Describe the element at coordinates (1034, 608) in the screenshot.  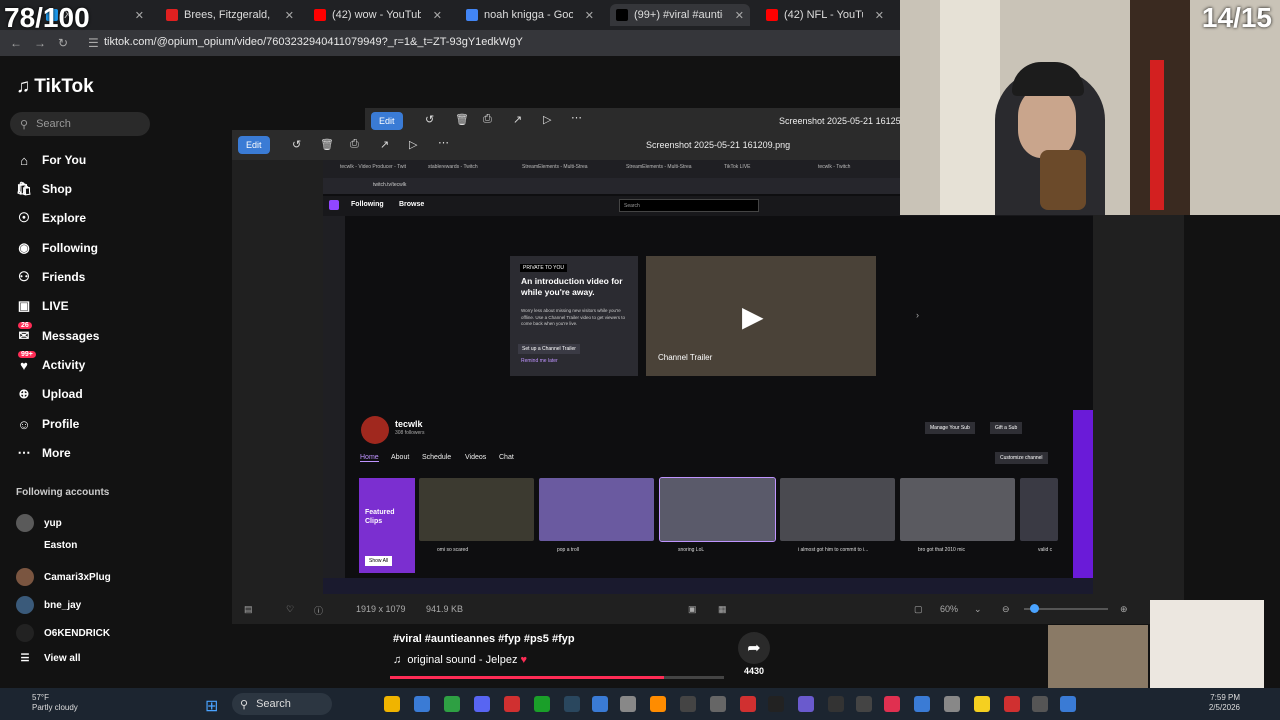
I see `zoom-slider-thumb` at that location.